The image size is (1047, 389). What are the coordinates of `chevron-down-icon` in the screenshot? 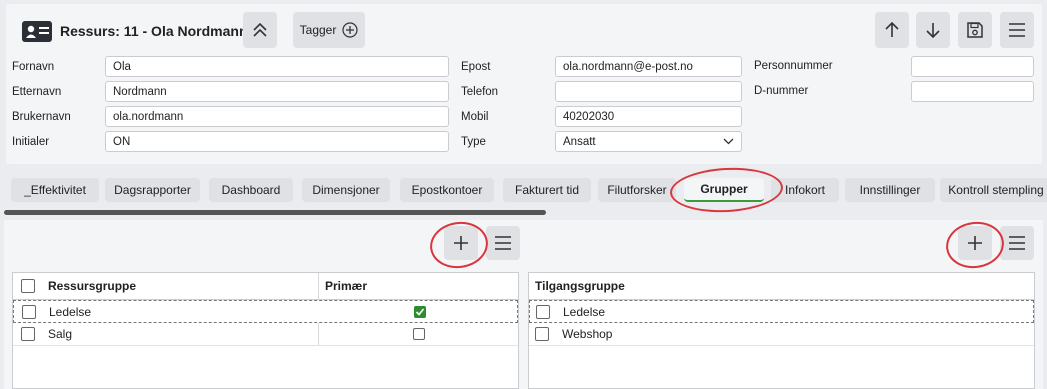 It's located at (728, 141).